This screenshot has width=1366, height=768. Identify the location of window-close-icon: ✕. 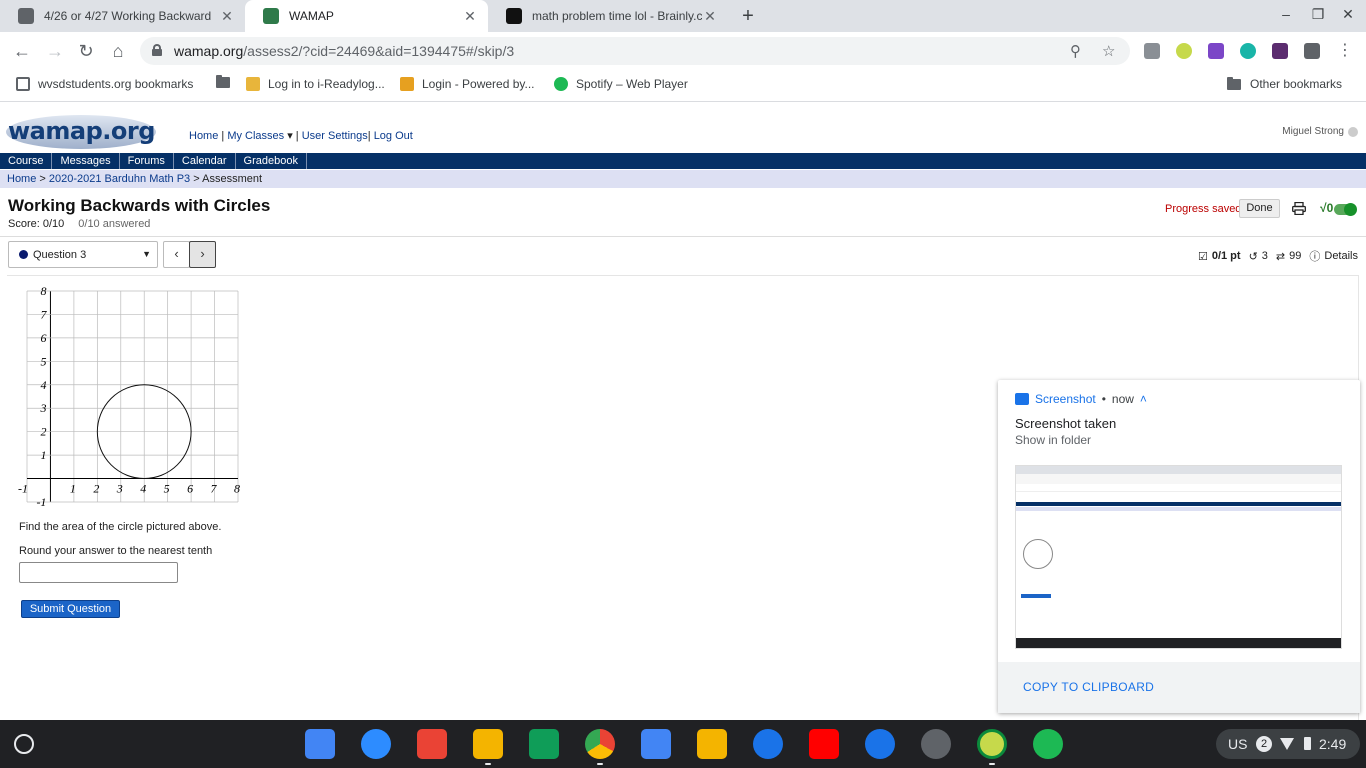
(1348, 14).